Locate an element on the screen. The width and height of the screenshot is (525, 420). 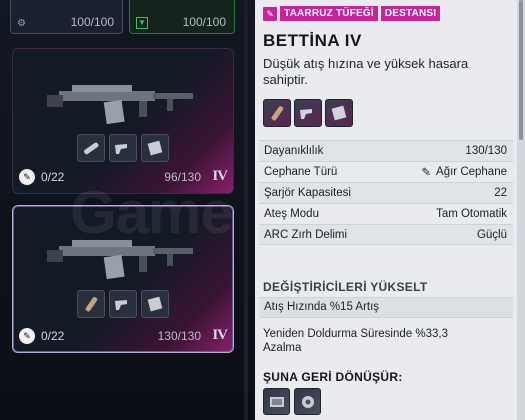
watermark: Game is located at coordinates (152, 212).